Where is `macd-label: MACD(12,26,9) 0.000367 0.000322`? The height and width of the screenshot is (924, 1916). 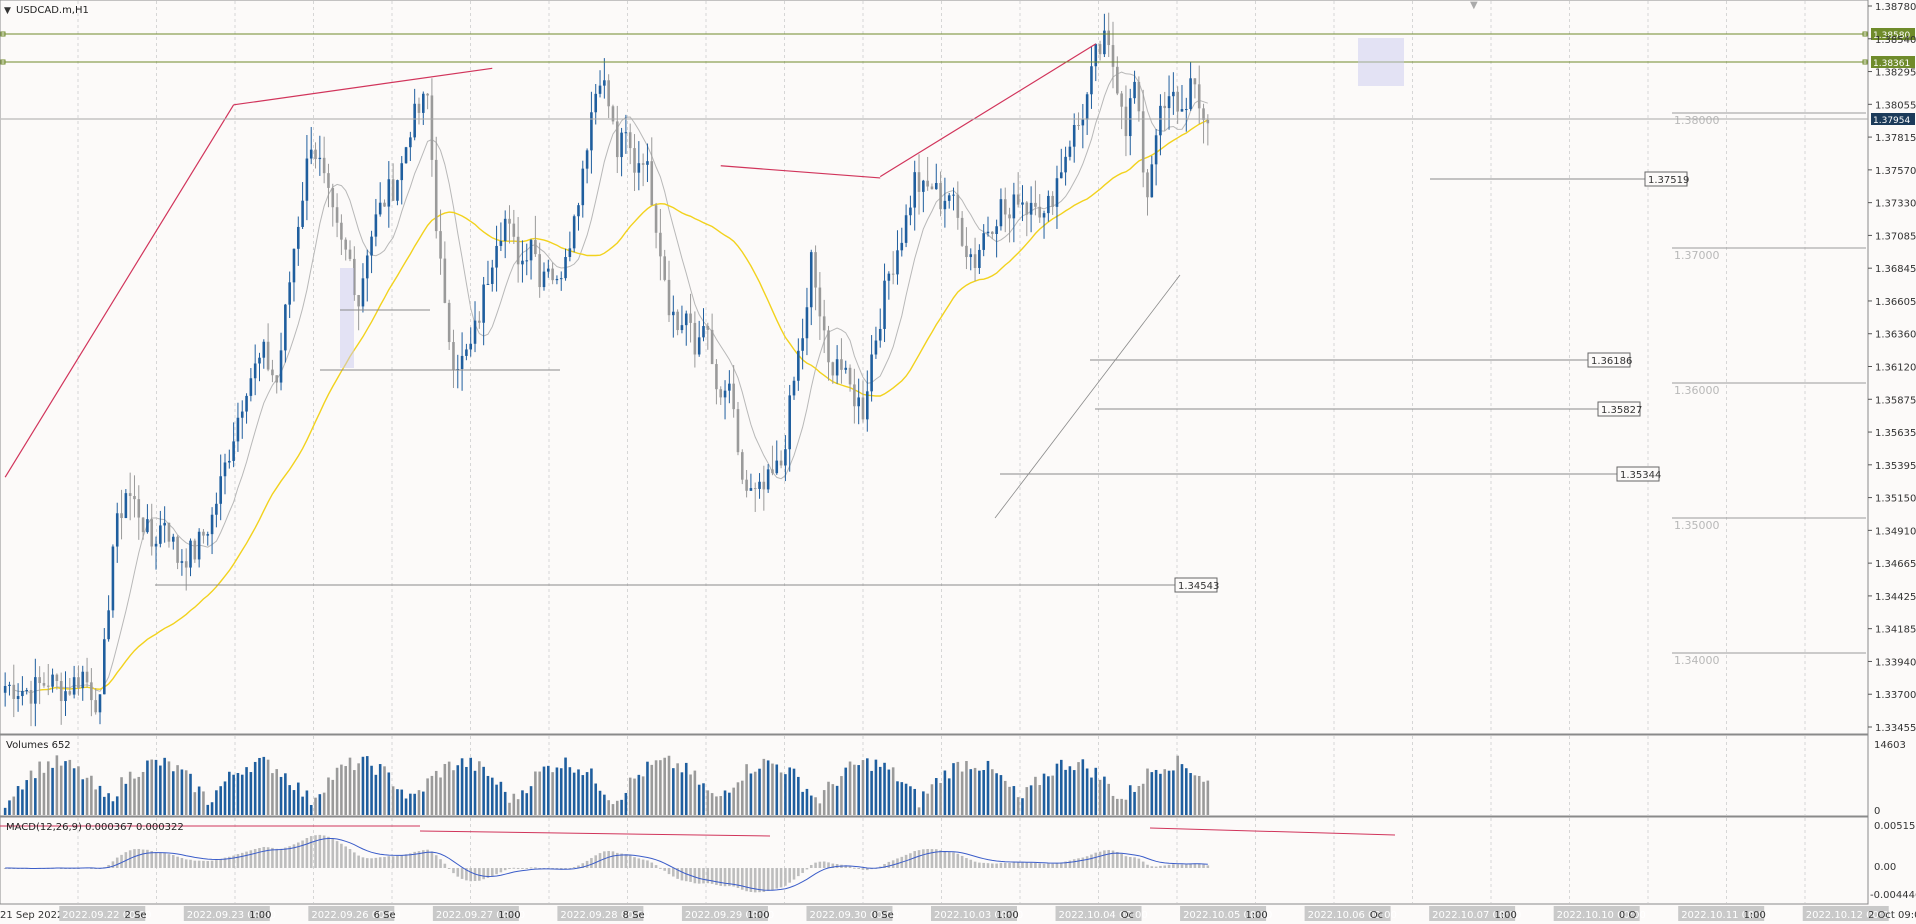
macd-label: MACD(12,26,9) 0.000367 0.000322 is located at coordinates (95, 827).